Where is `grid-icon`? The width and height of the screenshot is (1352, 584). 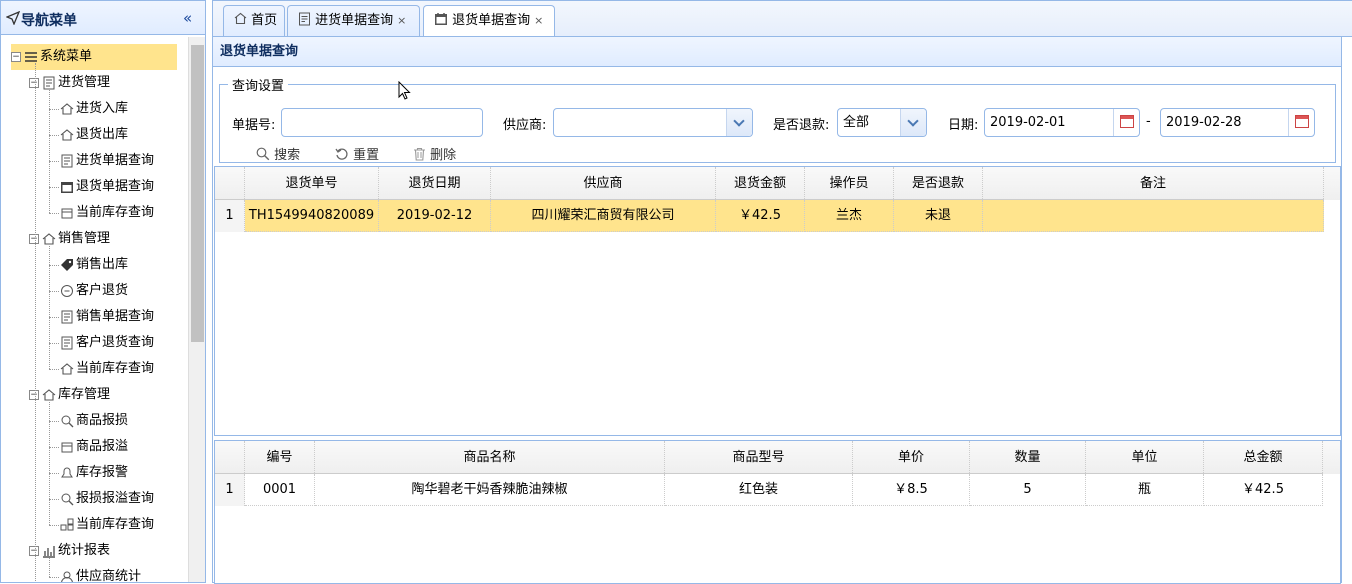
grid-icon is located at coordinates (67, 524).